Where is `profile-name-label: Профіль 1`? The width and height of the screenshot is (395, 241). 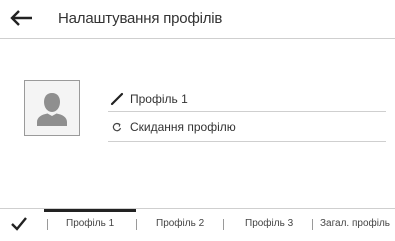
profile-name-label: Профіль 1 is located at coordinates (159, 99).